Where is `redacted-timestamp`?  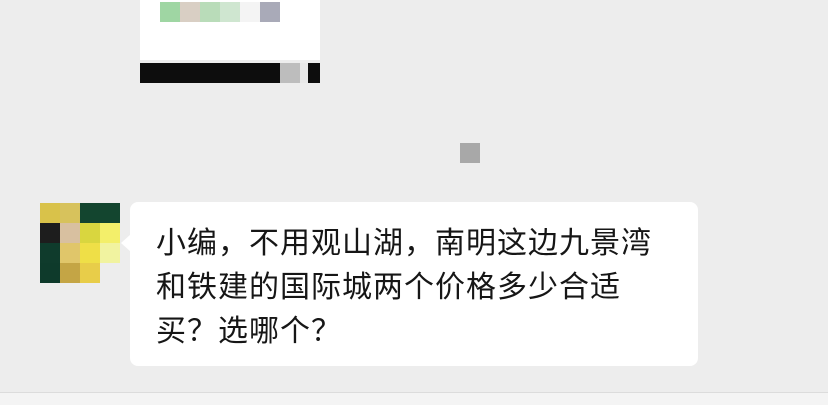 redacted-timestamp is located at coordinates (470, 153).